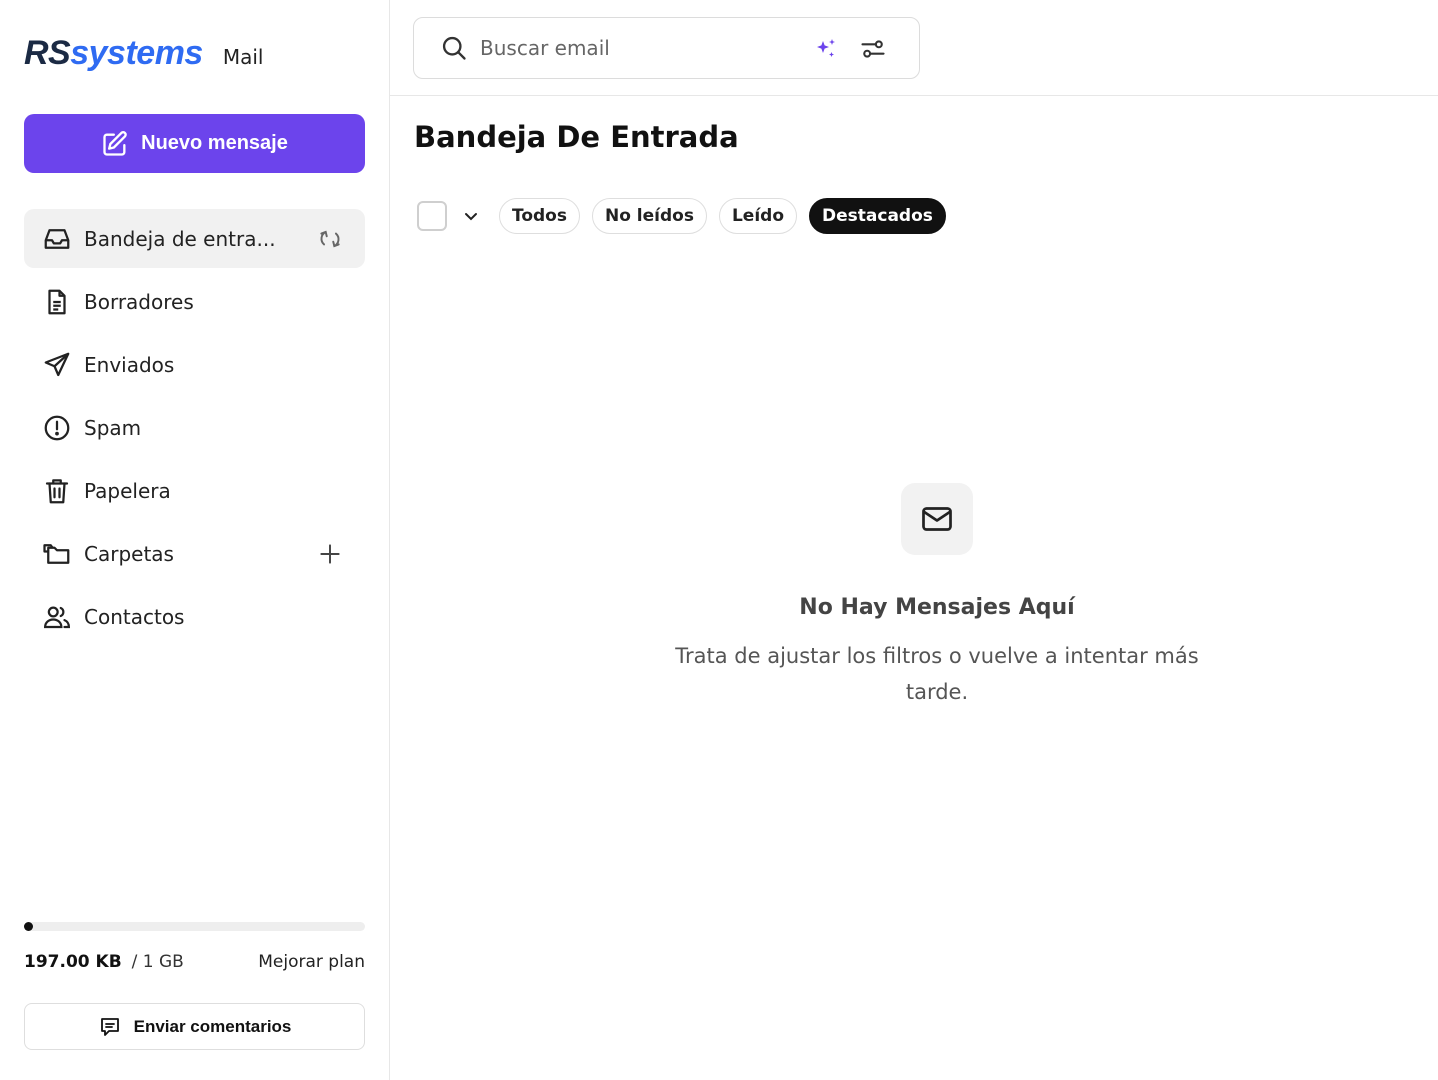 The width and height of the screenshot is (1438, 1080). What do you see at coordinates (115, 143) in the screenshot?
I see `compose-icon` at bounding box center [115, 143].